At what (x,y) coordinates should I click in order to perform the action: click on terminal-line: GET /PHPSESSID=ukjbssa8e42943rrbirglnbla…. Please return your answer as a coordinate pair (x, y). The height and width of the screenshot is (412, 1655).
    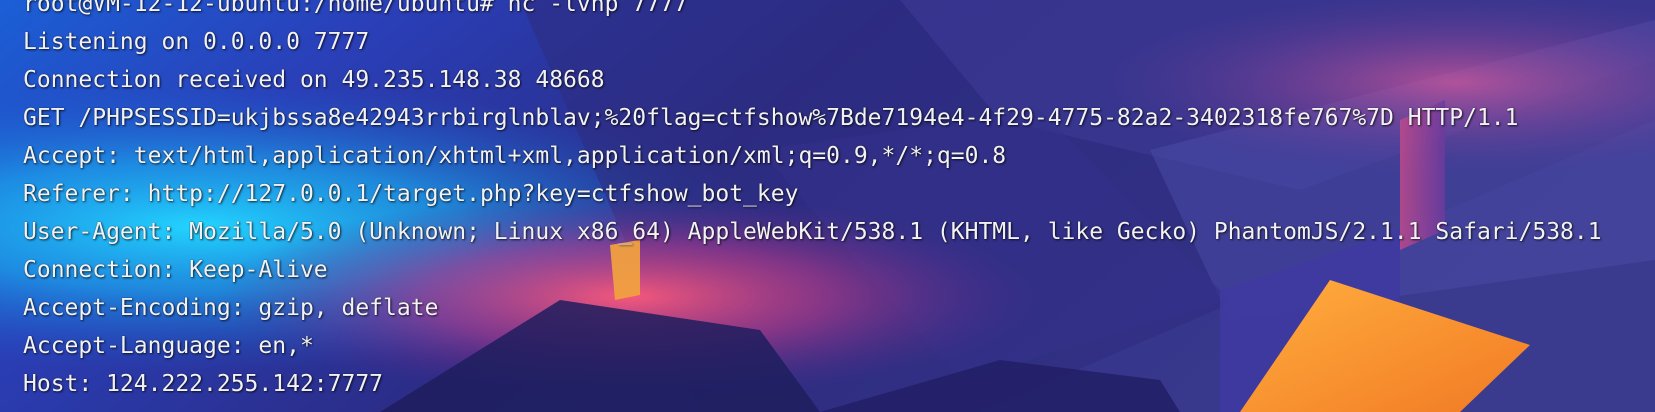
    Looking at the image, I should click on (771, 118).